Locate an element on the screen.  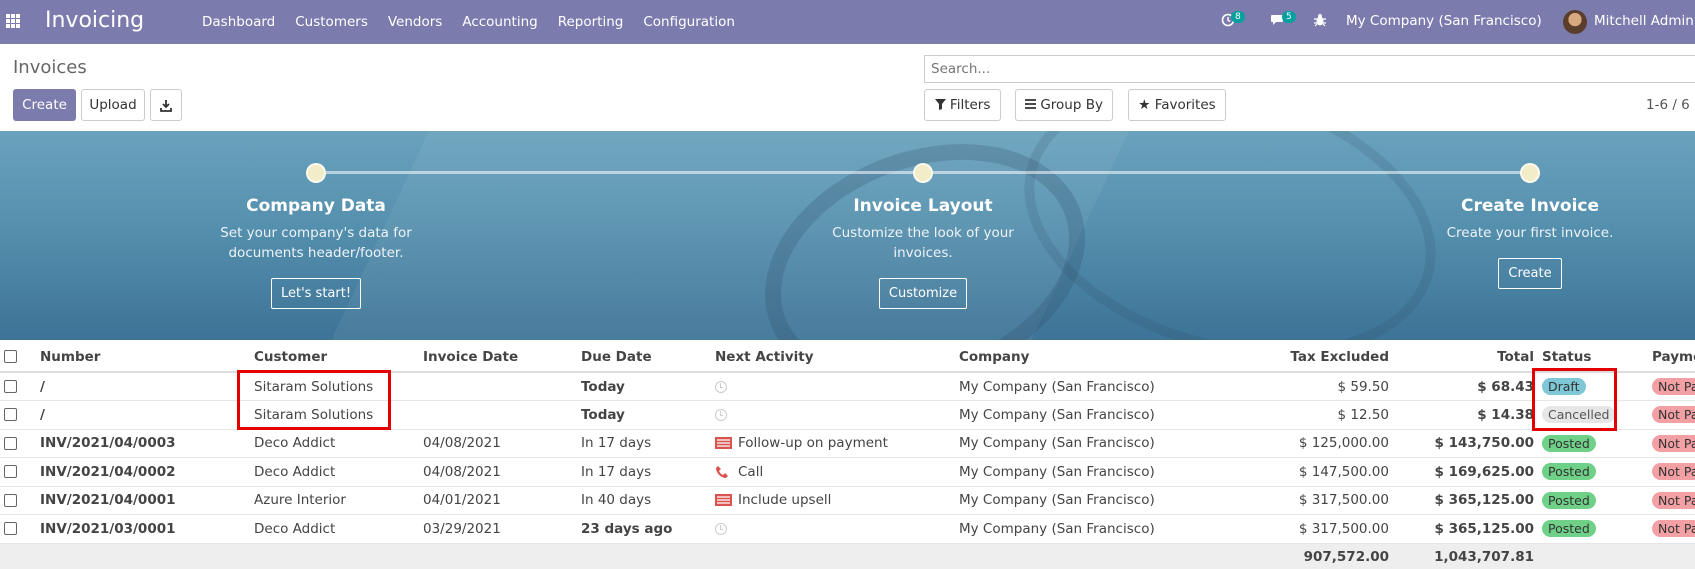
lets-start-button: Let's start! is located at coordinates (316, 293).